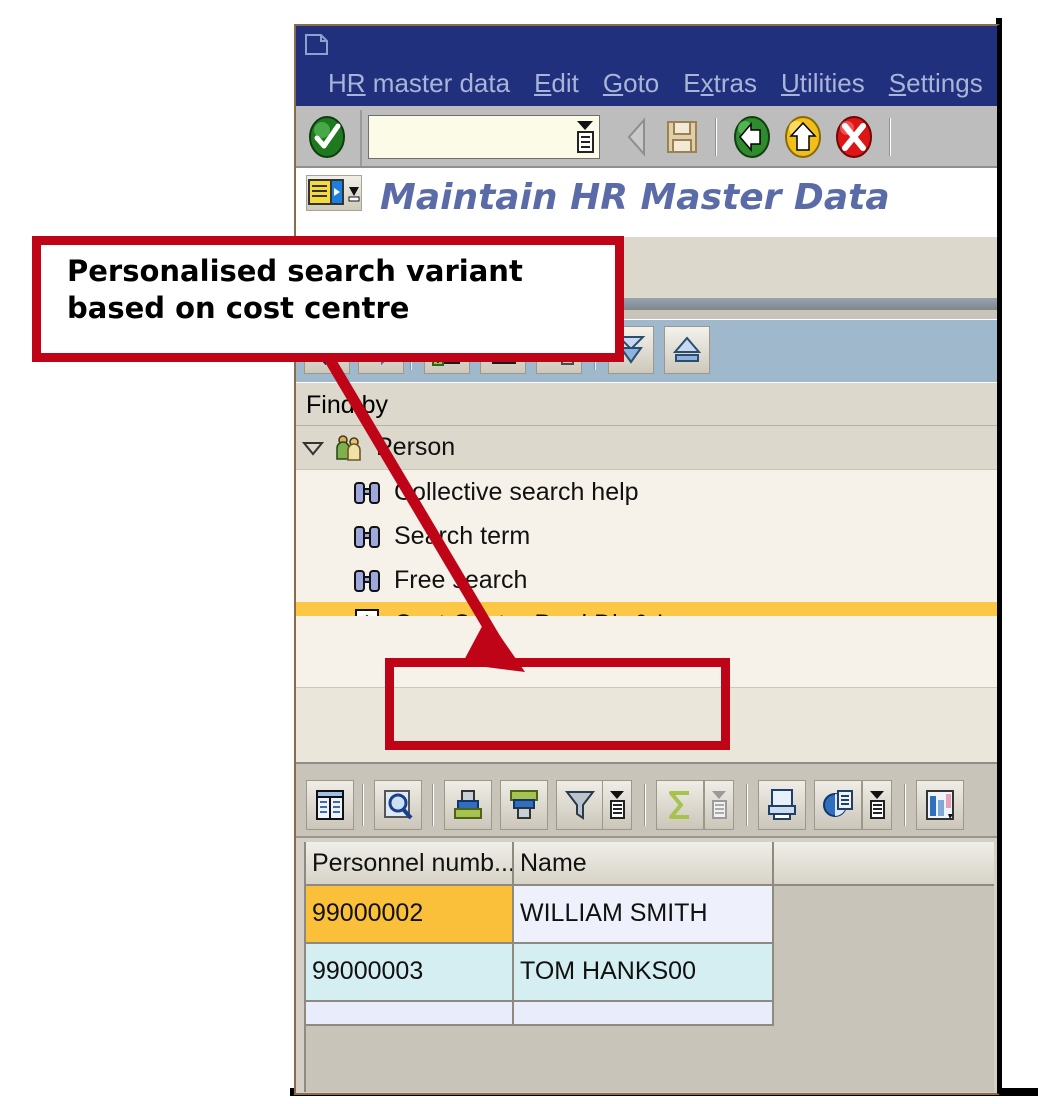  What do you see at coordinates (936, 83) in the screenshot?
I see `menu-item-settings: Settings` at bounding box center [936, 83].